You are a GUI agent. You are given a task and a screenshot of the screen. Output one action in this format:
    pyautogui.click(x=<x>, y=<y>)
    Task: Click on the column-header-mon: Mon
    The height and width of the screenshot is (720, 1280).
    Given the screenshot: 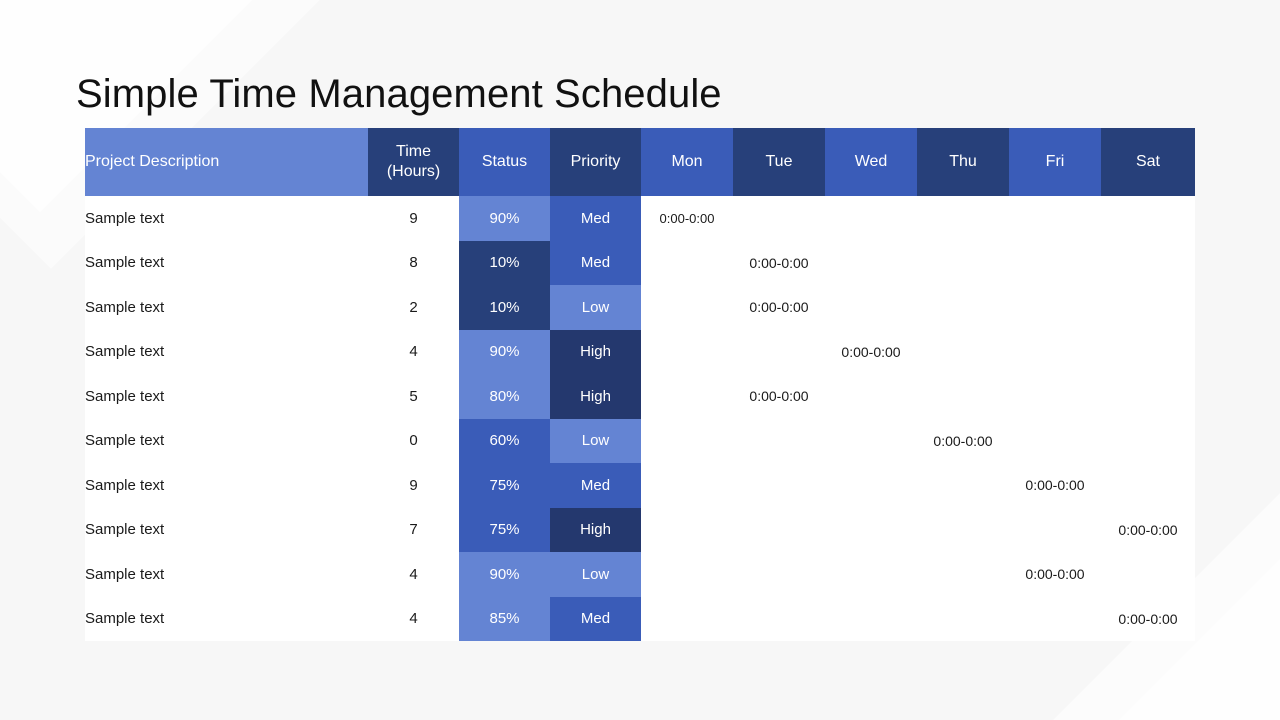 What is the action you would take?
    pyautogui.click(x=687, y=162)
    